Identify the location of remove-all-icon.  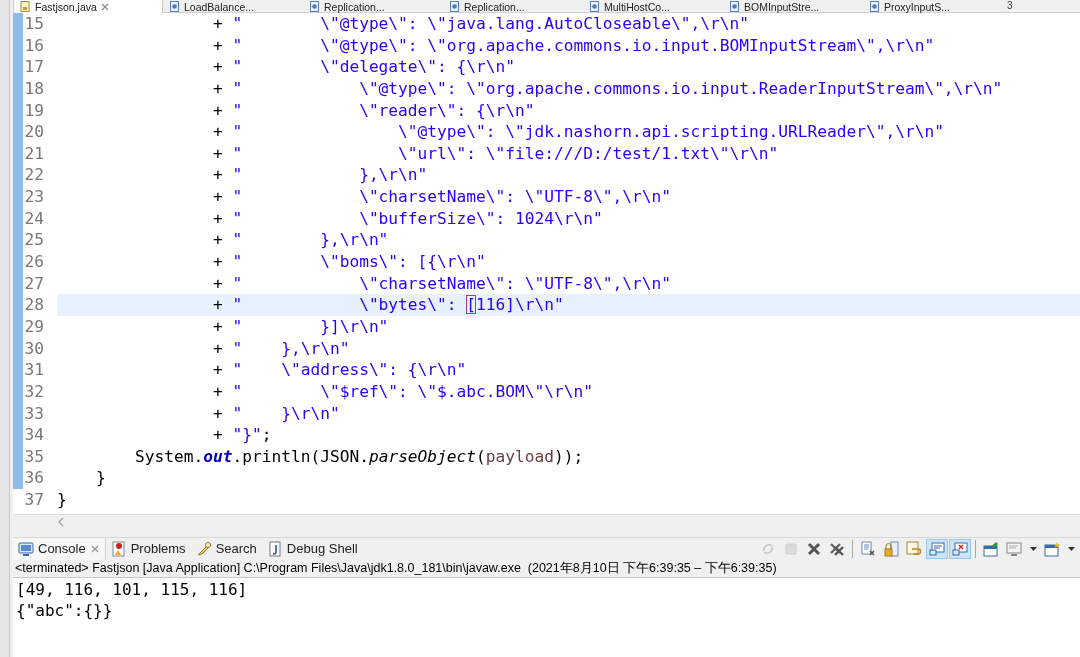
(837, 549).